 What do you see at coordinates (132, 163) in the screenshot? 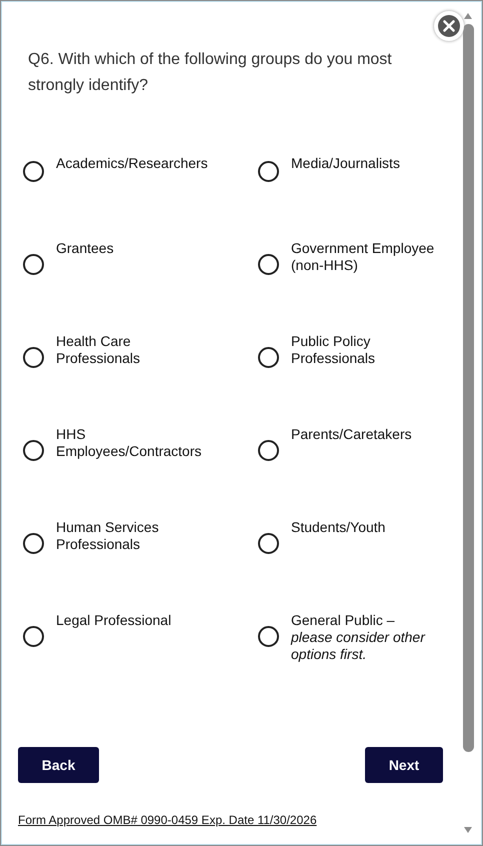
I see `option-label: Academics/Researchers` at bounding box center [132, 163].